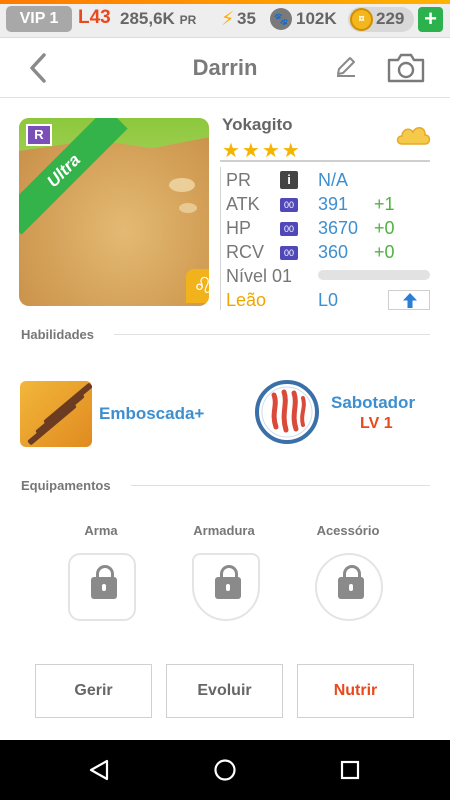  Describe the element at coordinates (350, 770) in the screenshot. I see `nav-recents-icon` at that location.